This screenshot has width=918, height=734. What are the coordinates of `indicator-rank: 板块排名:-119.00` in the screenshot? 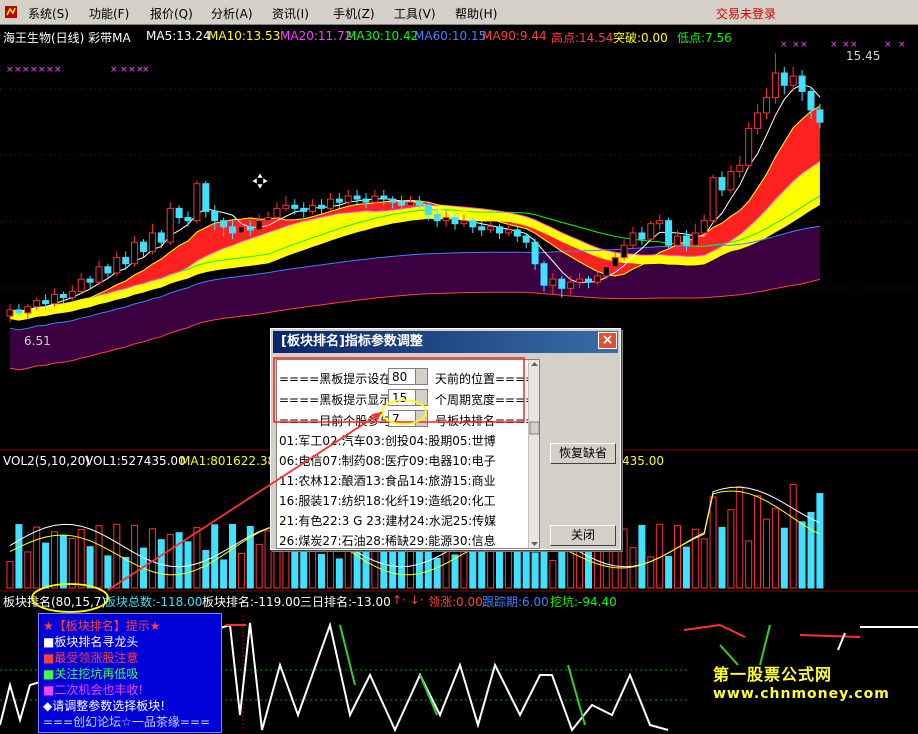 It's located at (251, 602).